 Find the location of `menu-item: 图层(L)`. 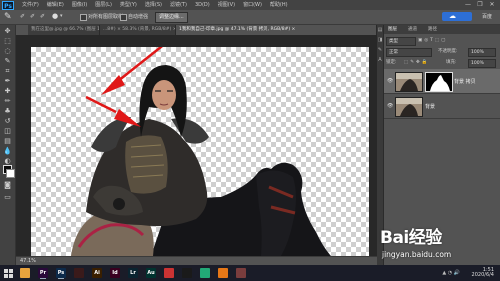

menu-item: 图层(L) is located at coordinates (103, 5).